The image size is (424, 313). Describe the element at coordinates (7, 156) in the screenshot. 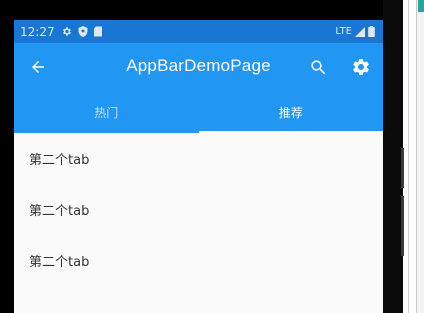

I see `phone-bezel-left` at that location.